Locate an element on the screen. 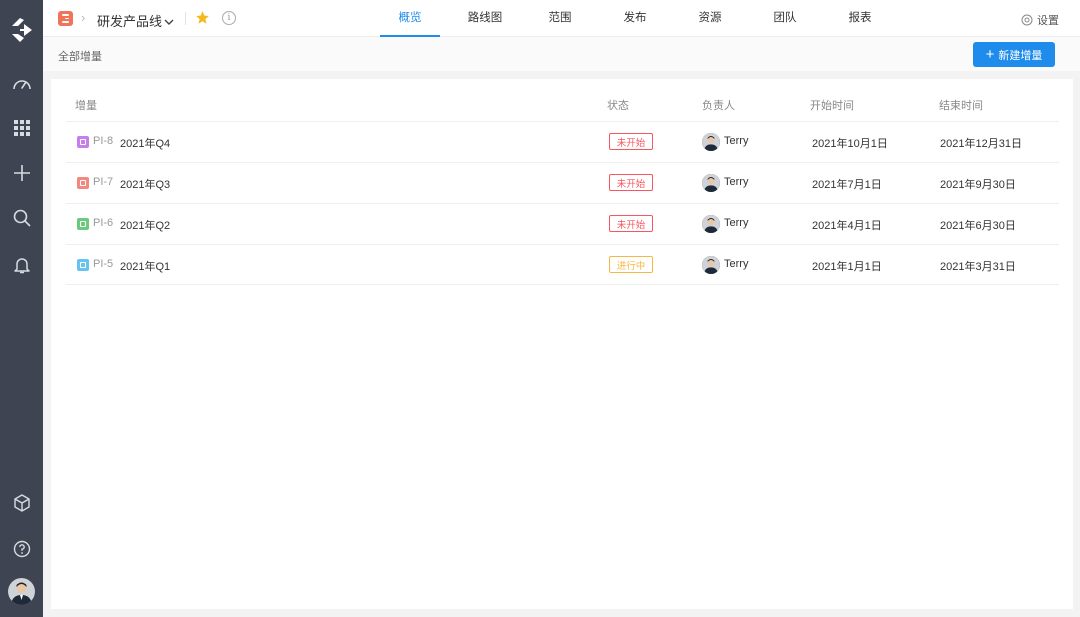 The image size is (1080, 617). help-icon is located at coordinates (21, 549).